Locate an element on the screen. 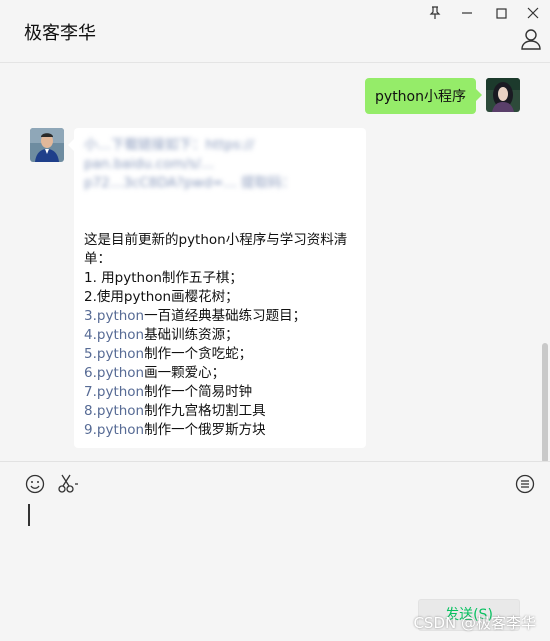  list-item-number: 7. is located at coordinates (90, 392).